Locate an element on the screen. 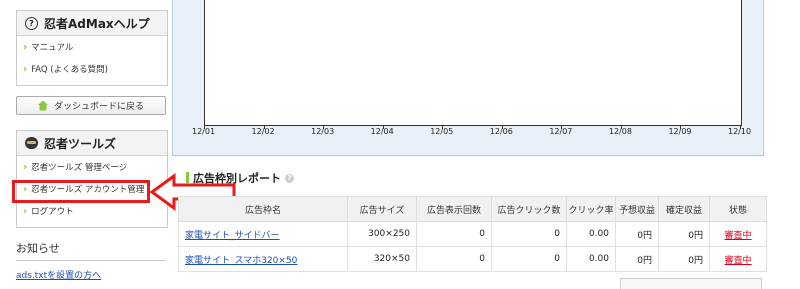  report-title: 広告枠別レポート ? is located at coordinates (240, 178).